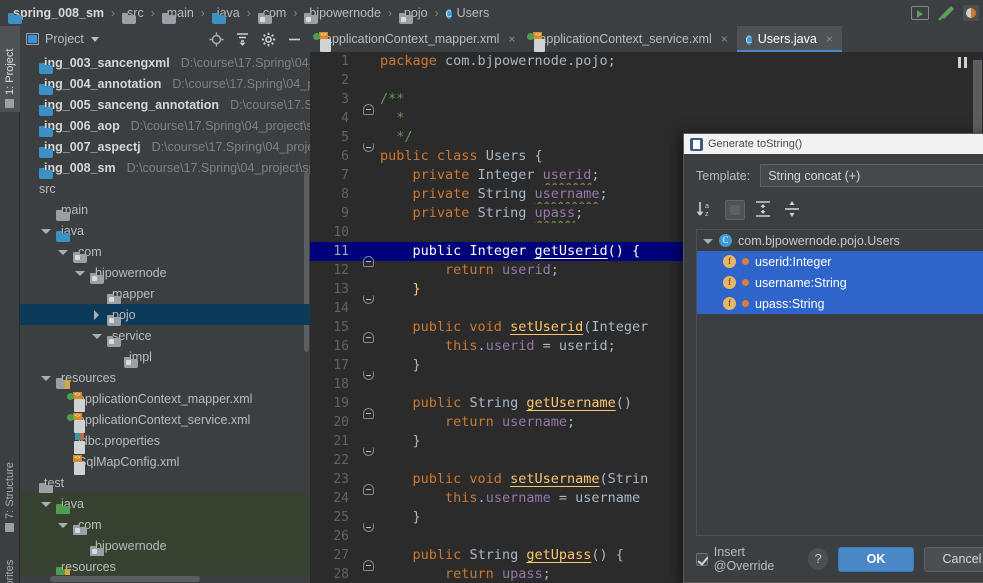 This screenshot has width=983, height=583. What do you see at coordinates (764, 210) in the screenshot?
I see `expand-all-icon` at bounding box center [764, 210].